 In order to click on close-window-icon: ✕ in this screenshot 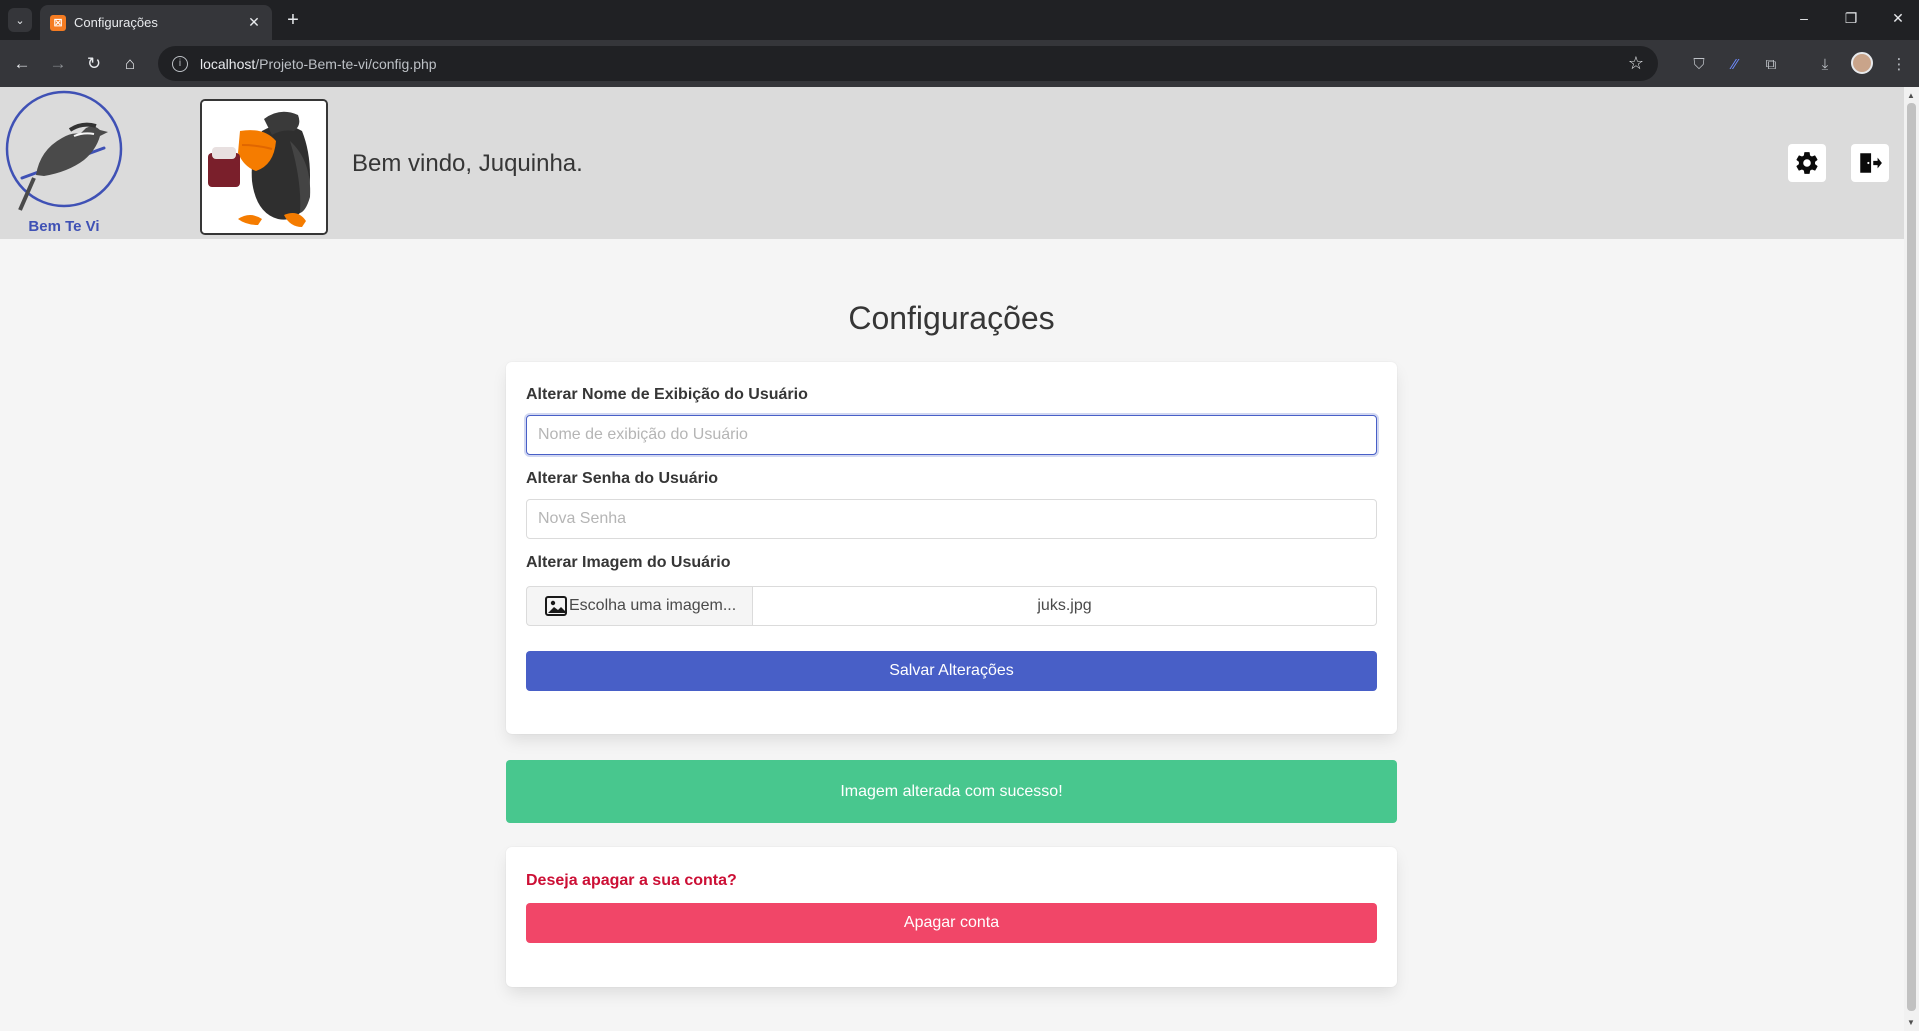, I will do `click(1898, 18)`.